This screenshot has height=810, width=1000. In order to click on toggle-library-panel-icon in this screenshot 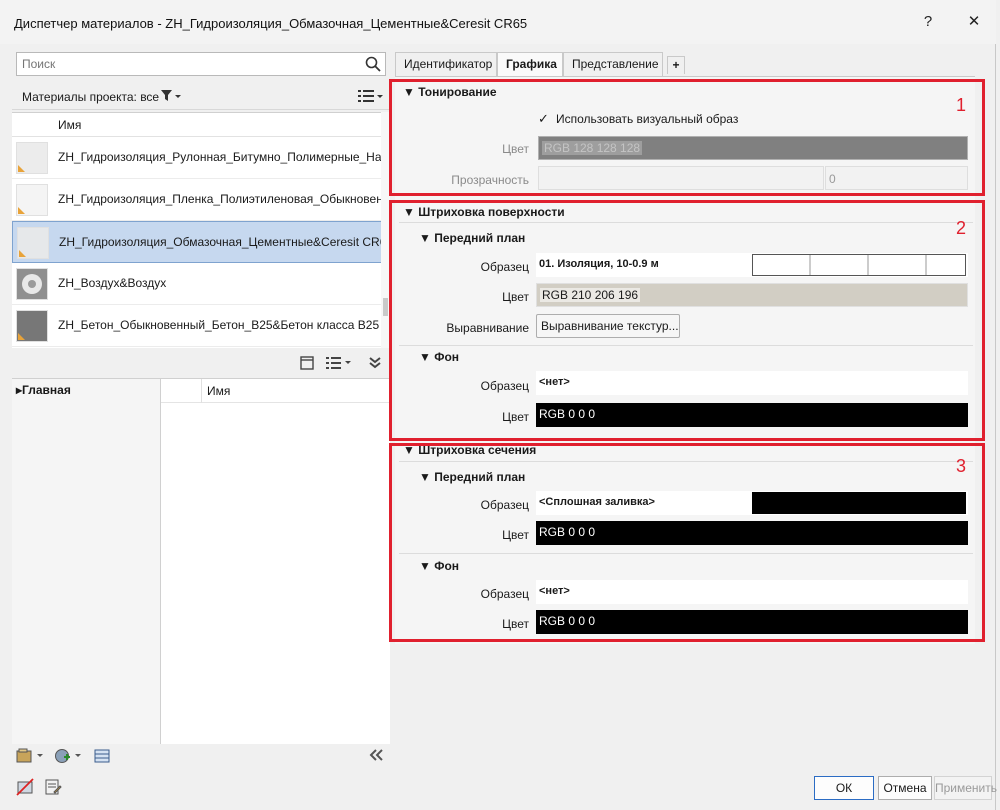, I will do `click(307, 364)`.